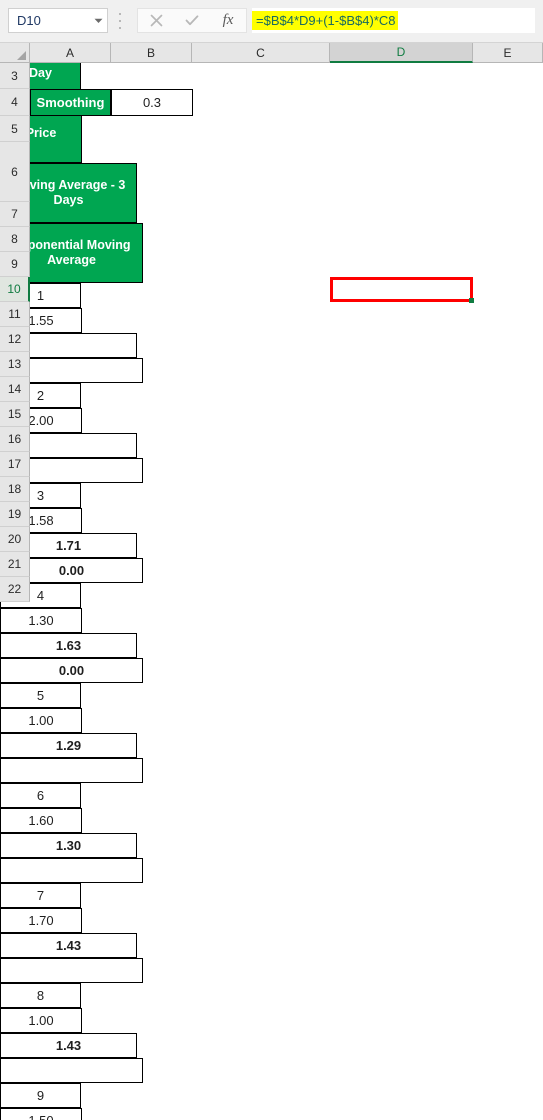  What do you see at coordinates (15, 239) in the screenshot?
I see `row-header-8: 8` at bounding box center [15, 239].